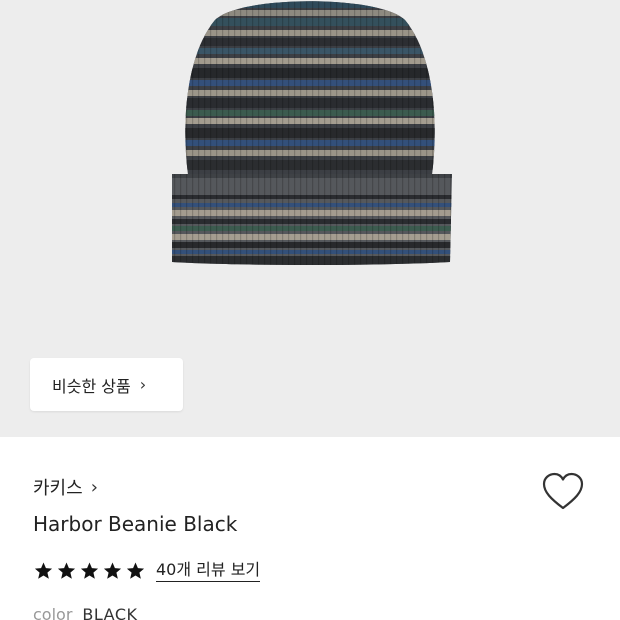 The width and height of the screenshot is (620, 620). What do you see at coordinates (58, 488) in the screenshot?
I see `brand-name: 카키스` at bounding box center [58, 488].